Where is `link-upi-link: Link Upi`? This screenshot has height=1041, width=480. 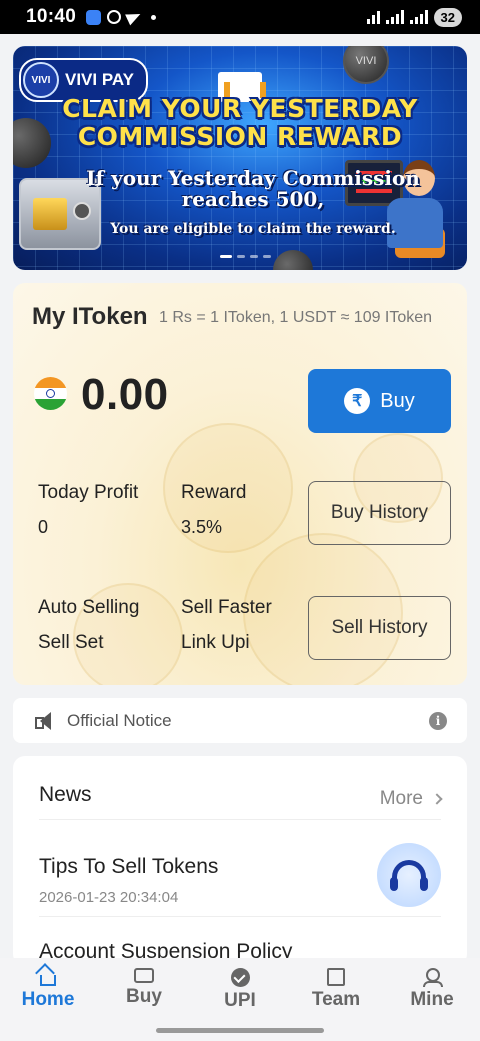 link-upi-link: Link Upi is located at coordinates (215, 643).